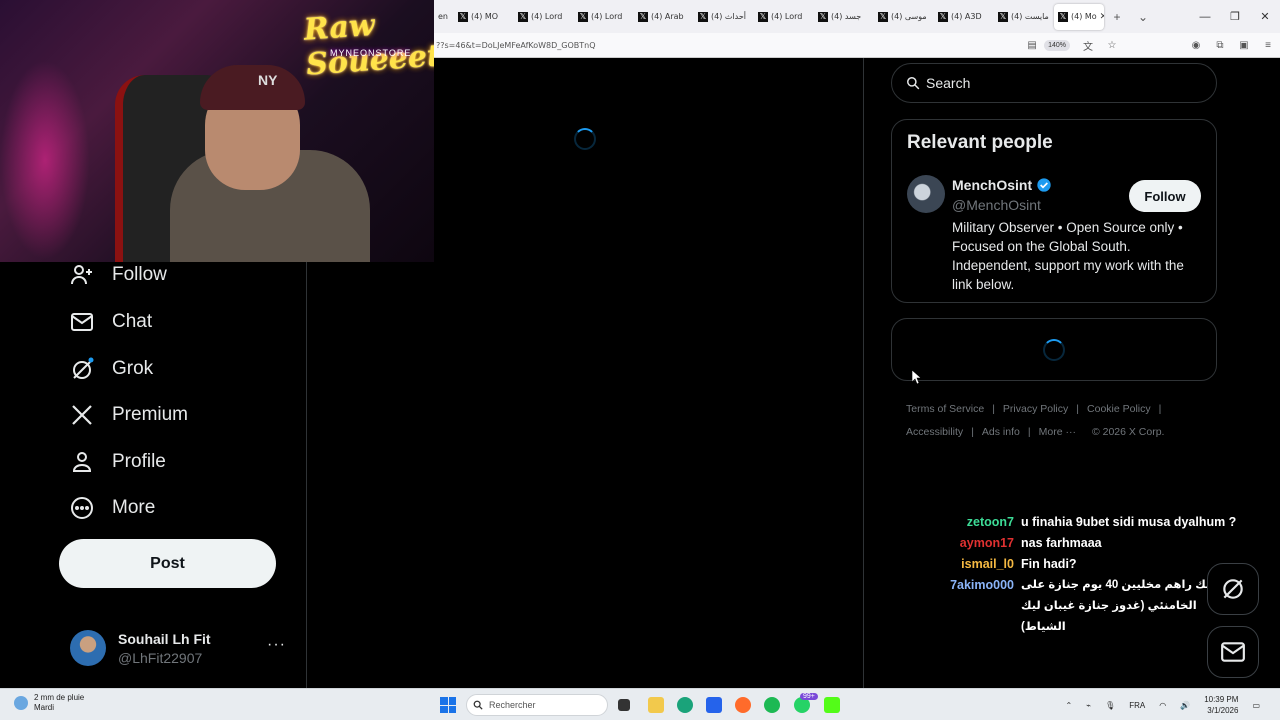  Describe the element at coordinates (1054, 83) in the screenshot. I see `search-input: Search` at that location.